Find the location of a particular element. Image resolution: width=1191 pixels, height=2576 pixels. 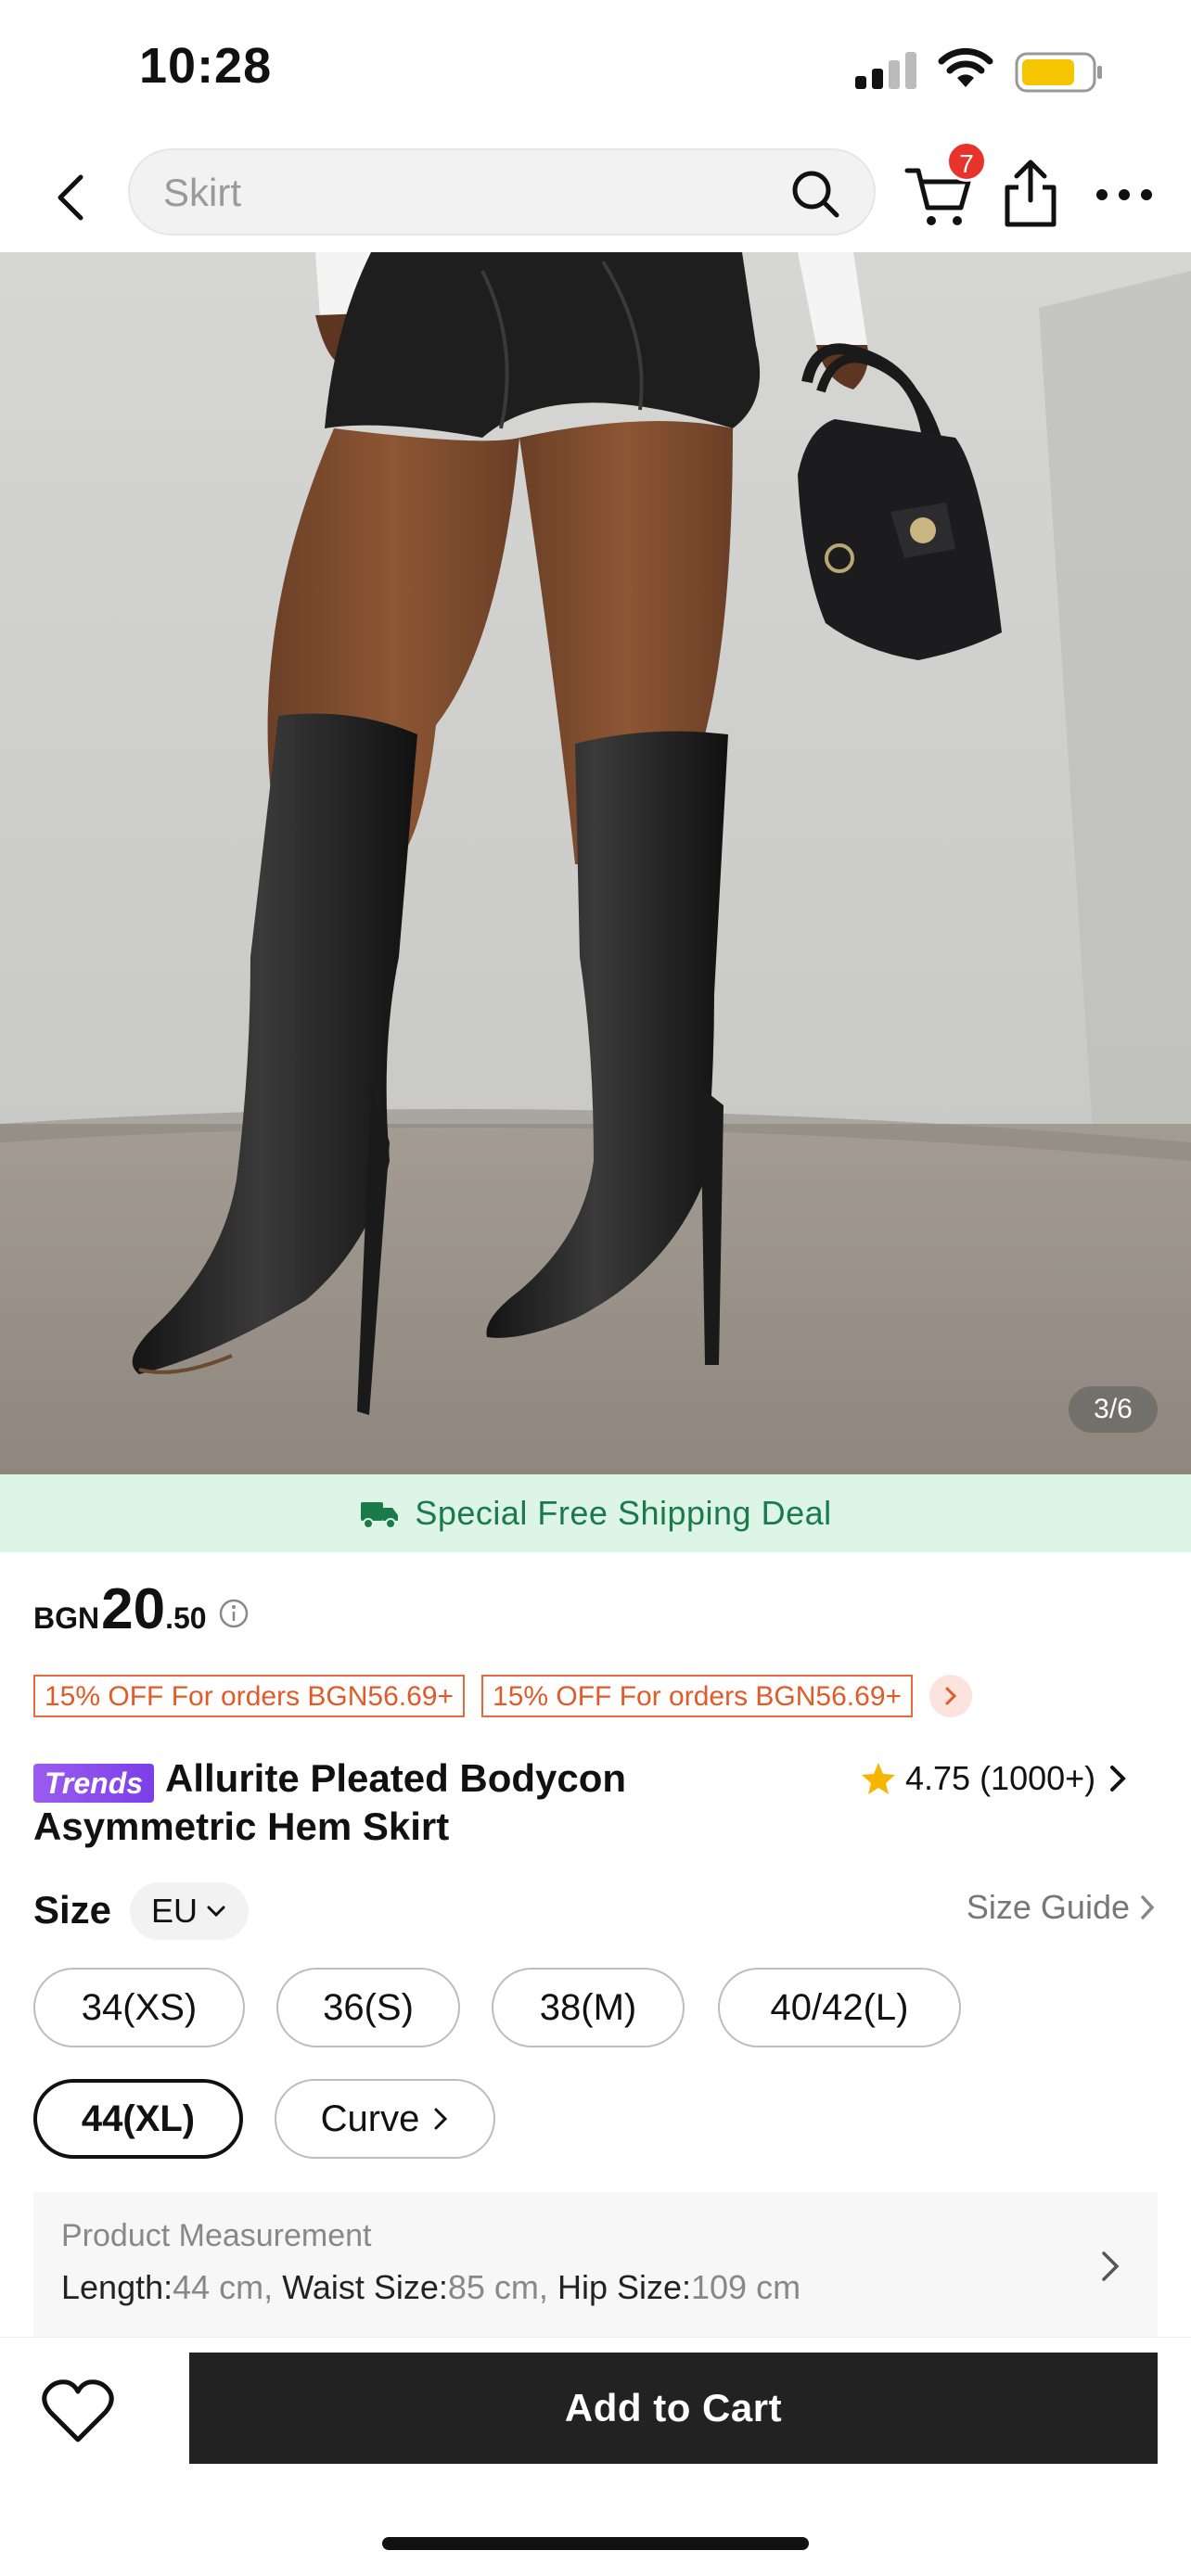

size-unit-selector: EU is located at coordinates (190, 1911).